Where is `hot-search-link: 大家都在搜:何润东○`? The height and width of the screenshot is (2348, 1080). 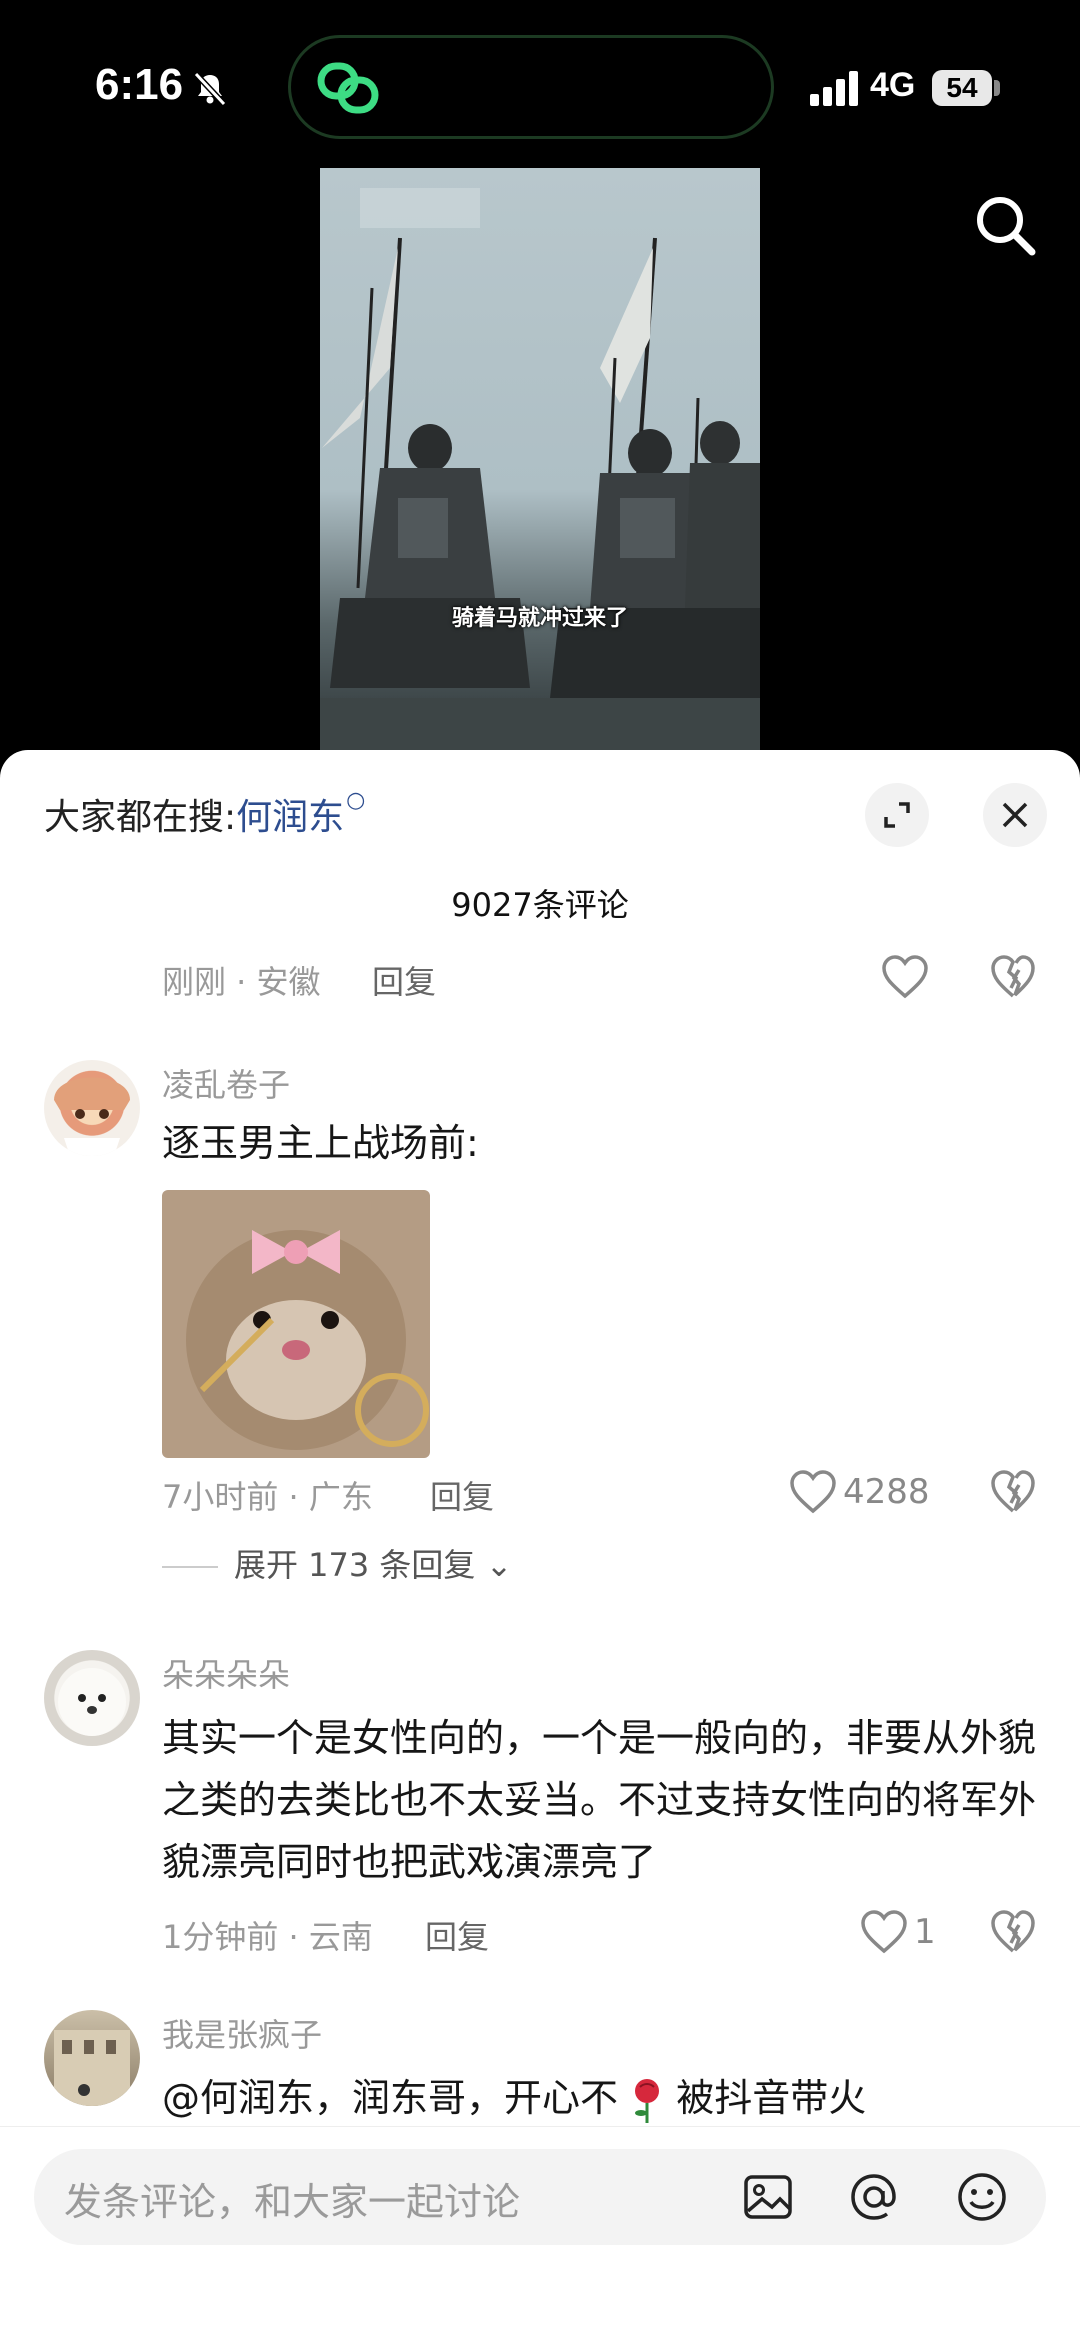 hot-search-link: 大家都在搜:何润东○ is located at coordinates (204, 814).